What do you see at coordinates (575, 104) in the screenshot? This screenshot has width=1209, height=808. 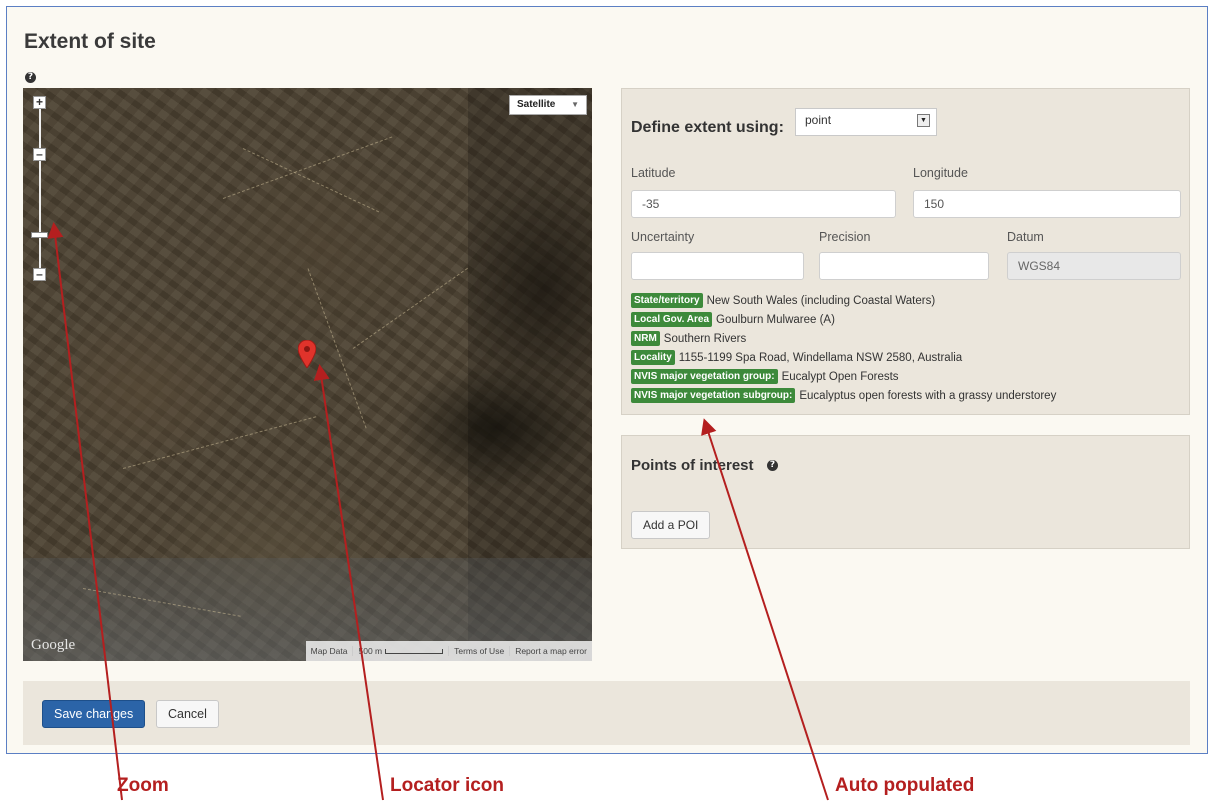 I see `chevron-down-icon: ▼` at bounding box center [575, 104].